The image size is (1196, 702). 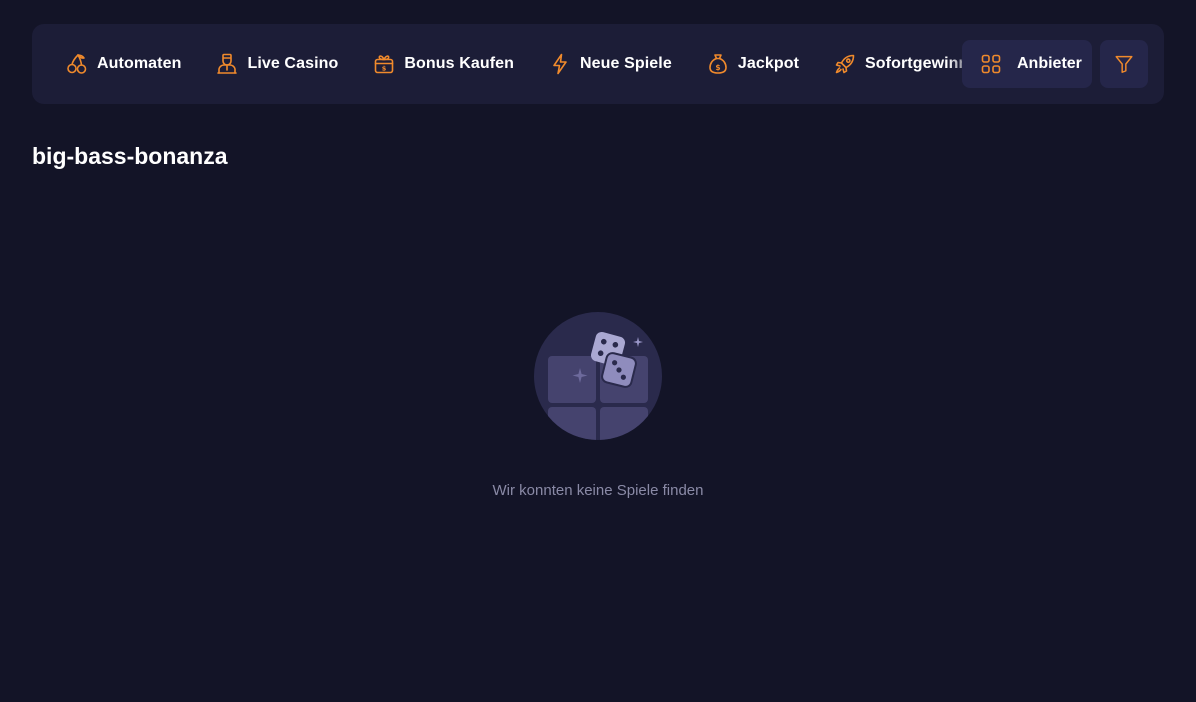 I want to click on filter-icon, so click(x=1124, y=64).